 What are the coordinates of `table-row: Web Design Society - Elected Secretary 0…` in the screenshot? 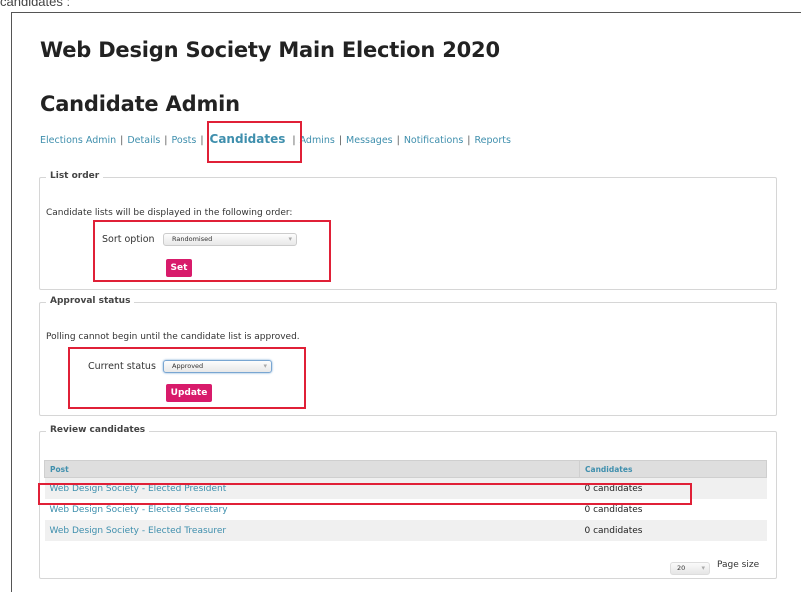 It's located at (406, 509).